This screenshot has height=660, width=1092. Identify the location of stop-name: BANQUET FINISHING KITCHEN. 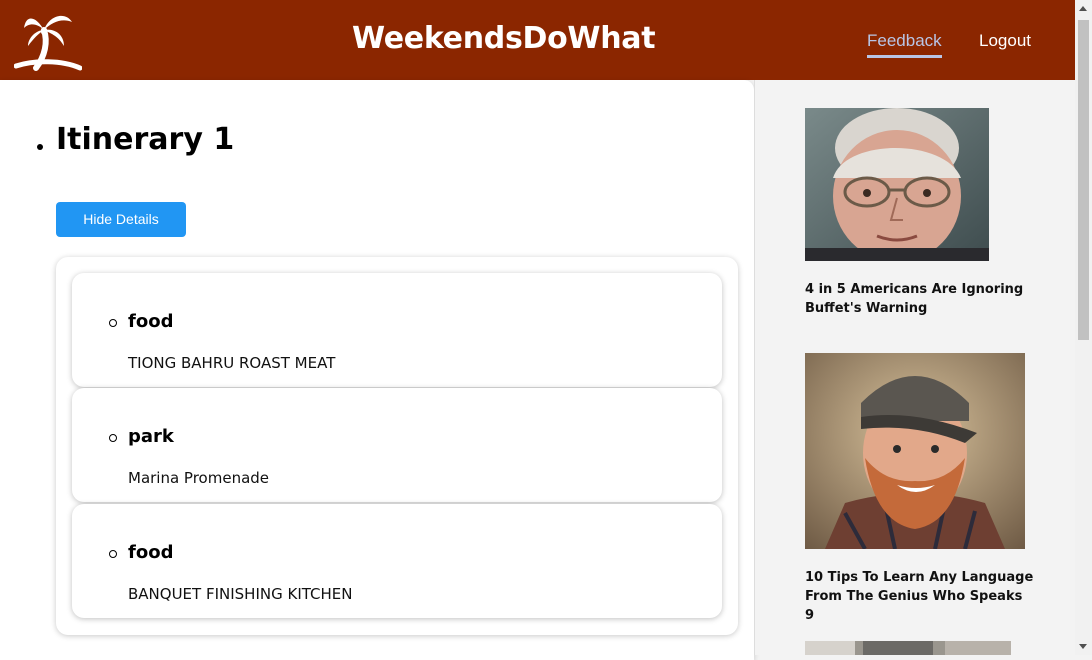
(240, 594).